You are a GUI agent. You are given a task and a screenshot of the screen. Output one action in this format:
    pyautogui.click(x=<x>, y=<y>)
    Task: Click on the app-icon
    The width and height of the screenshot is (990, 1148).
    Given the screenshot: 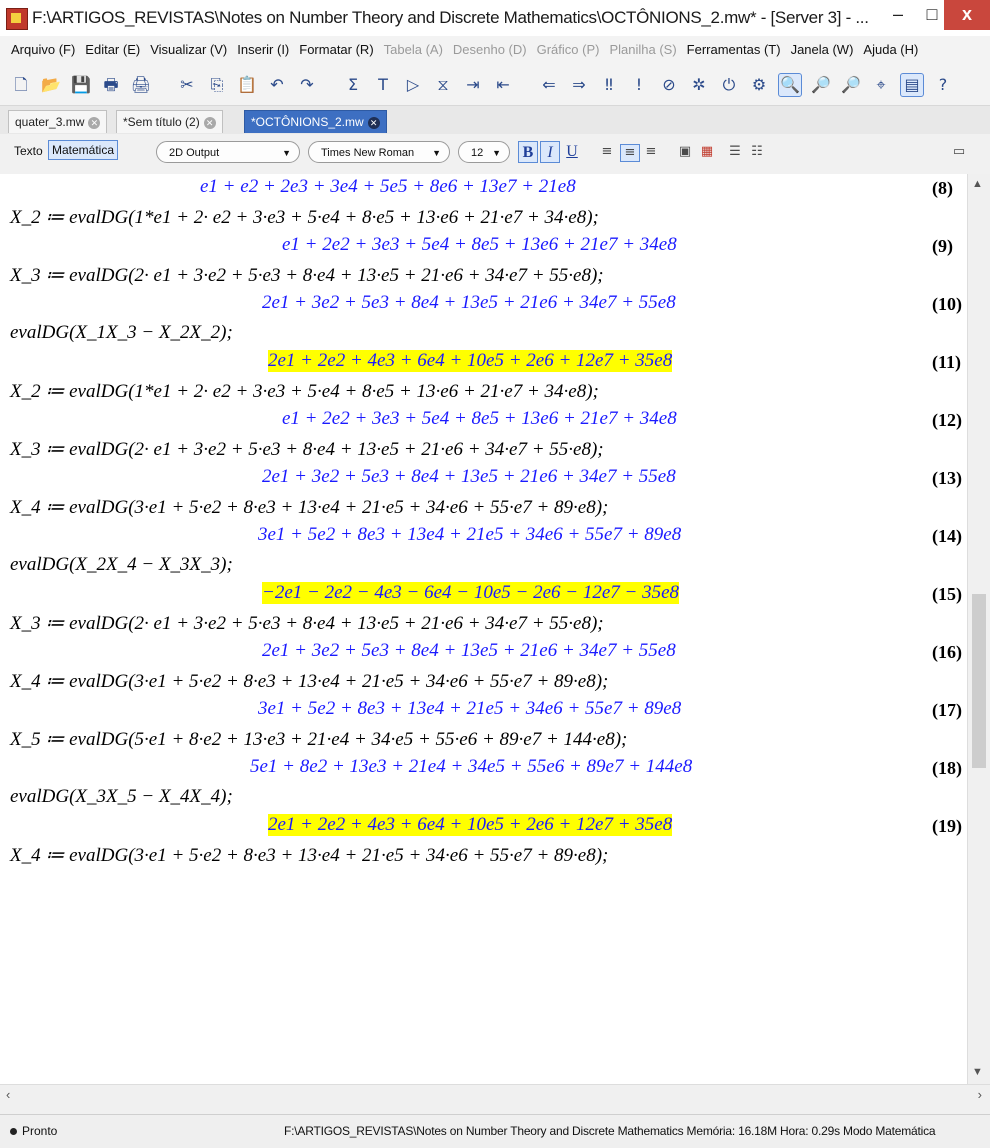 What is the action you would take?
    pyautogui.click(x=17, y=19)
    